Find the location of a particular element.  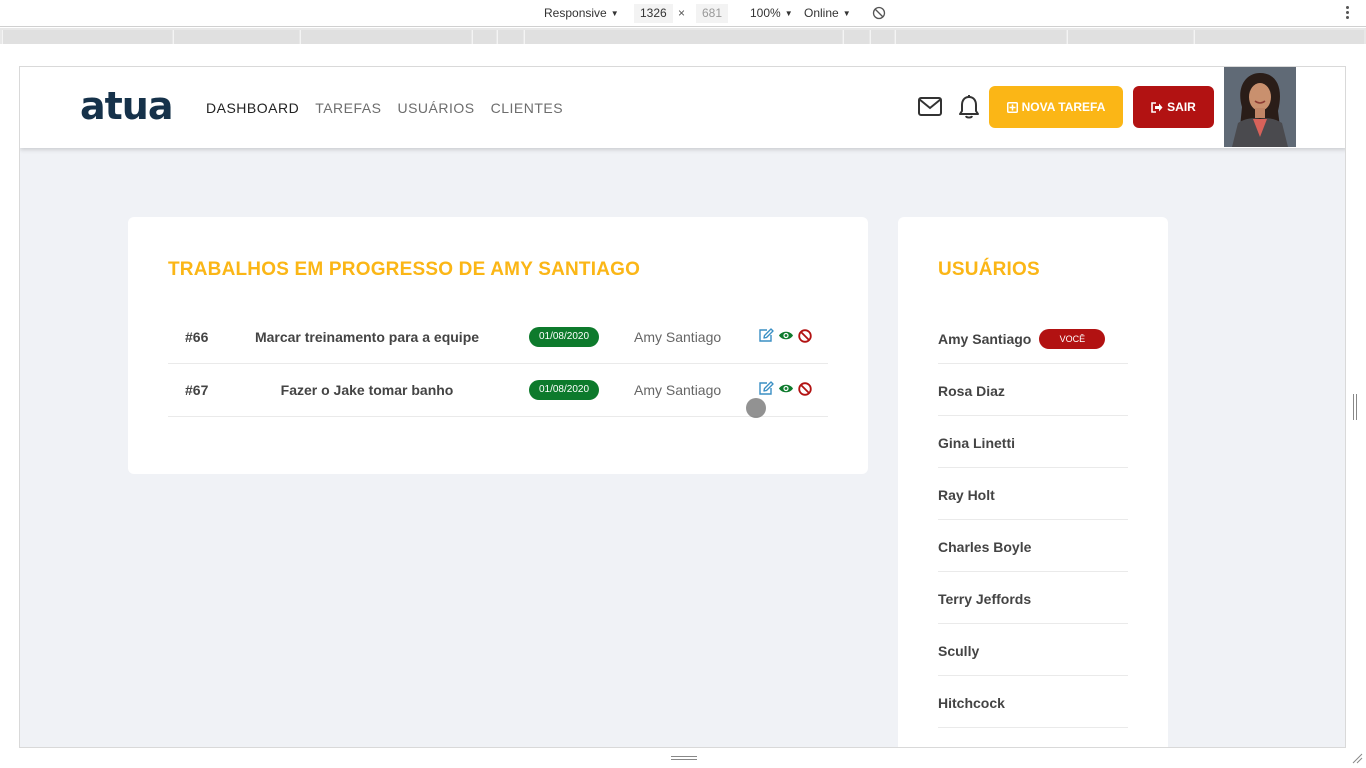

avatar is located at coordinates (1260, 107).